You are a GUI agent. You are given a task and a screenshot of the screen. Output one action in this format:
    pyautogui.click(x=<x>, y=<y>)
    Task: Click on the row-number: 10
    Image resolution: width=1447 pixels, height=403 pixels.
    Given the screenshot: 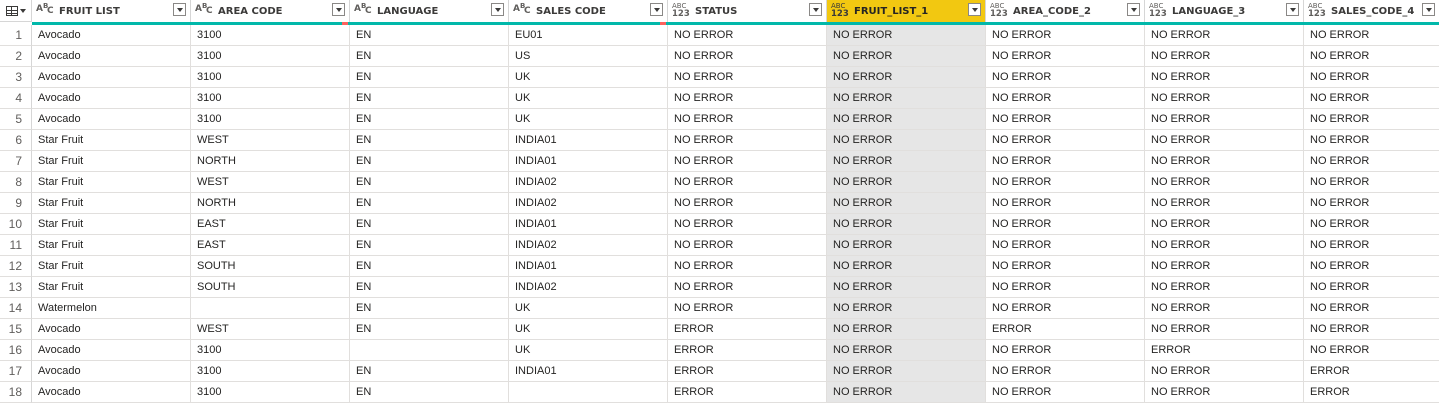 What is the action you would take?
    pyautogui.click(x=16, y=224)
    